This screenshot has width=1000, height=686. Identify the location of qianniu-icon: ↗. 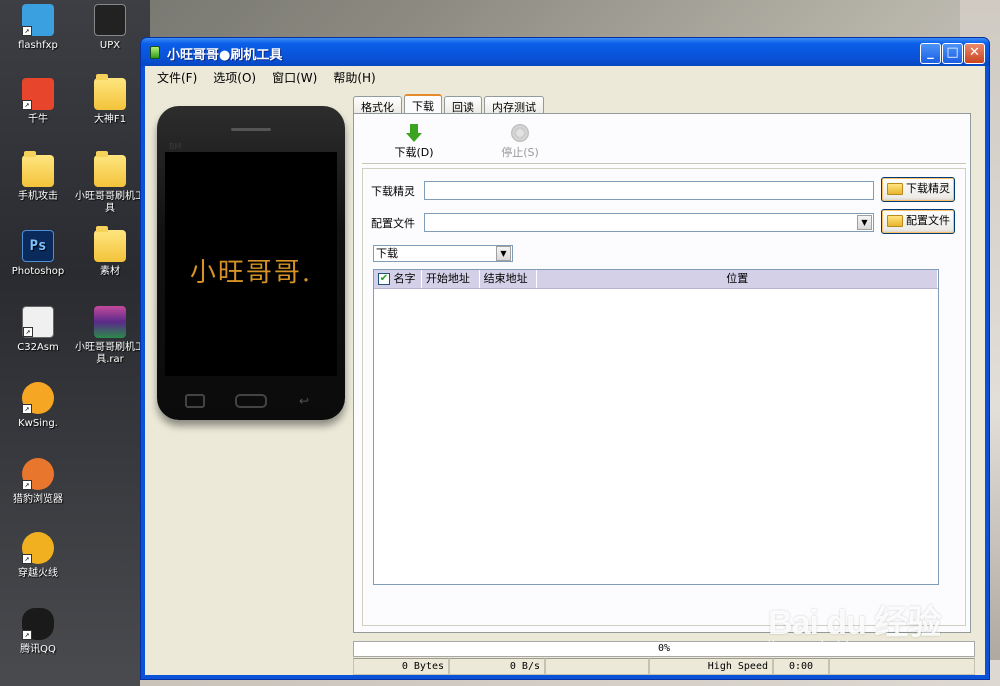
(38, 94).